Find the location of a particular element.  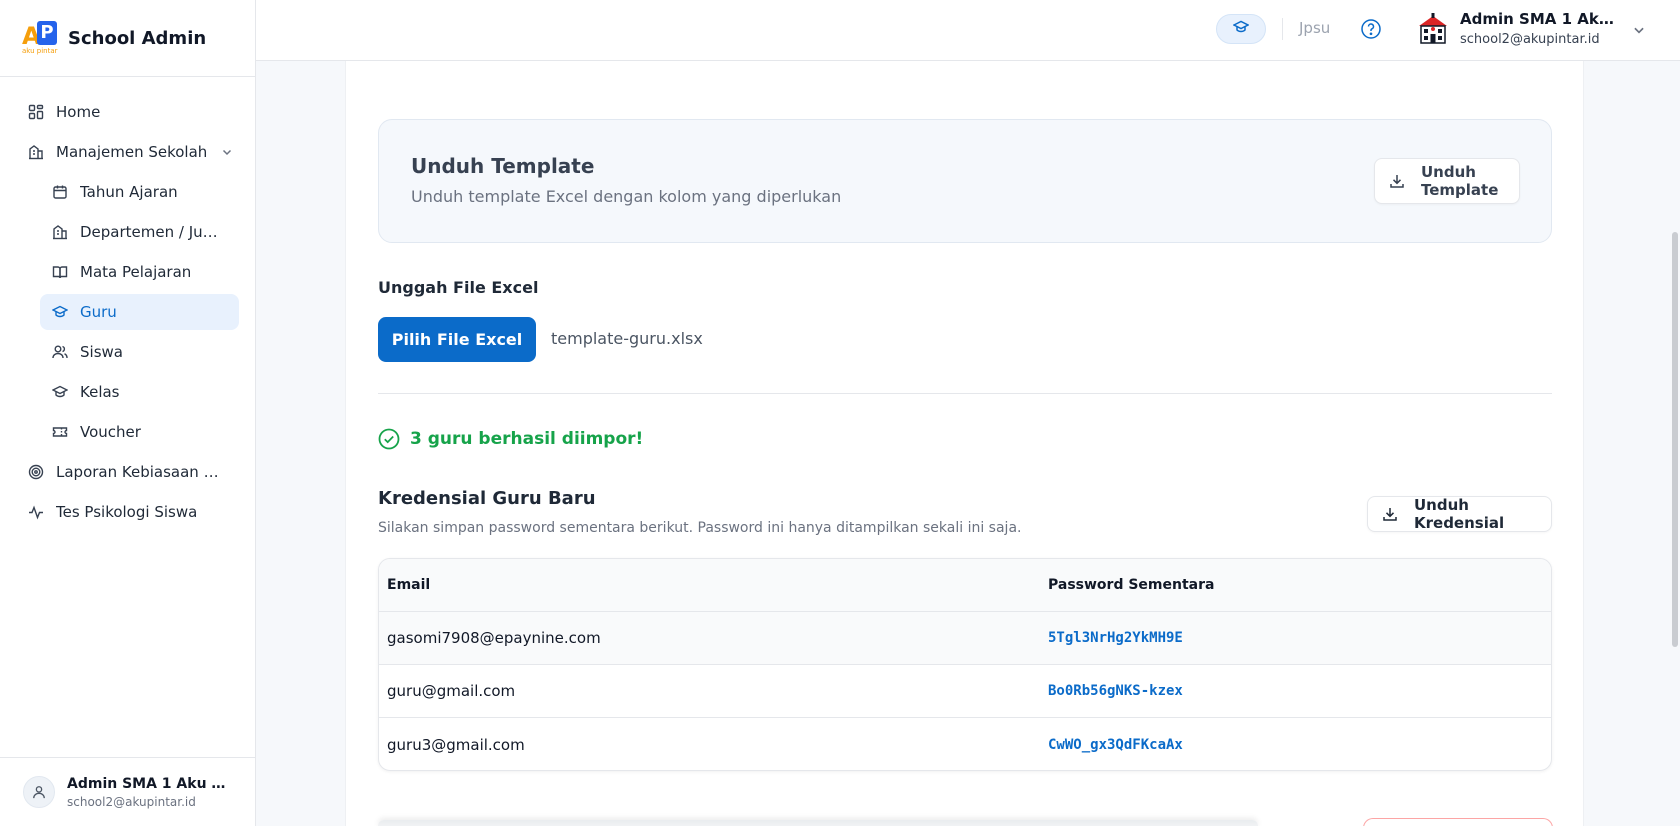

upload-title: Unggah File Excel is located at coordinates (458, 287).